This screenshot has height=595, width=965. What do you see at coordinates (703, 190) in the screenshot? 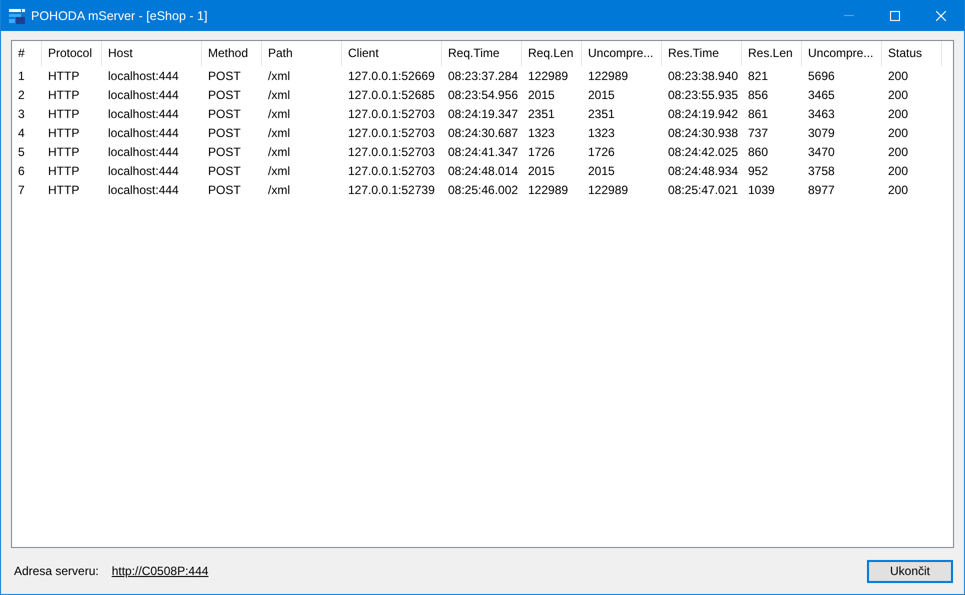
I see `table-cell-text: 08:25:47.021` at bounding box center [703, 190].